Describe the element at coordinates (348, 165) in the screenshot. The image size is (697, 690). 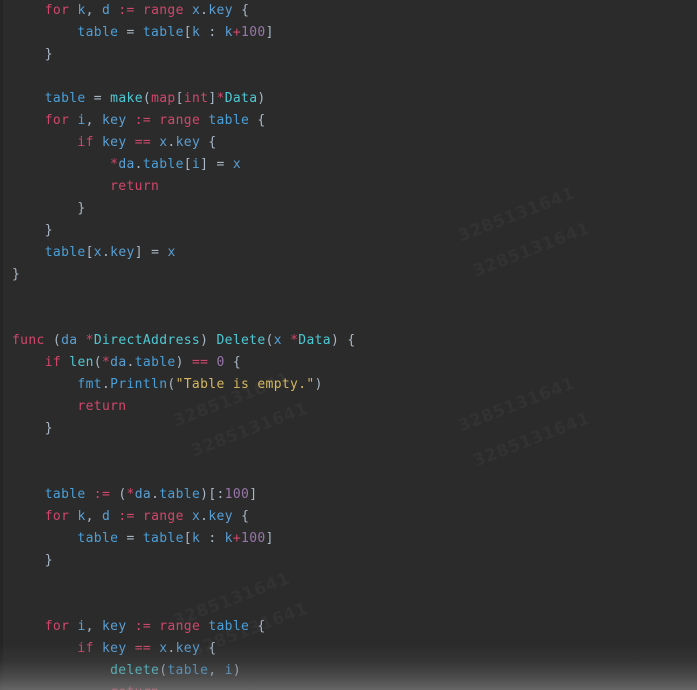
I see `code-line: *da.table[i] = x` at that location.